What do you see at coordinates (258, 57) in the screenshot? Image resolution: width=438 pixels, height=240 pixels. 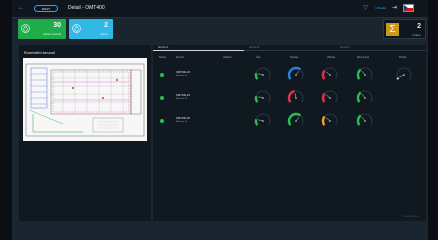 I see `col-time: Čas` at bounding box center [258, 57].